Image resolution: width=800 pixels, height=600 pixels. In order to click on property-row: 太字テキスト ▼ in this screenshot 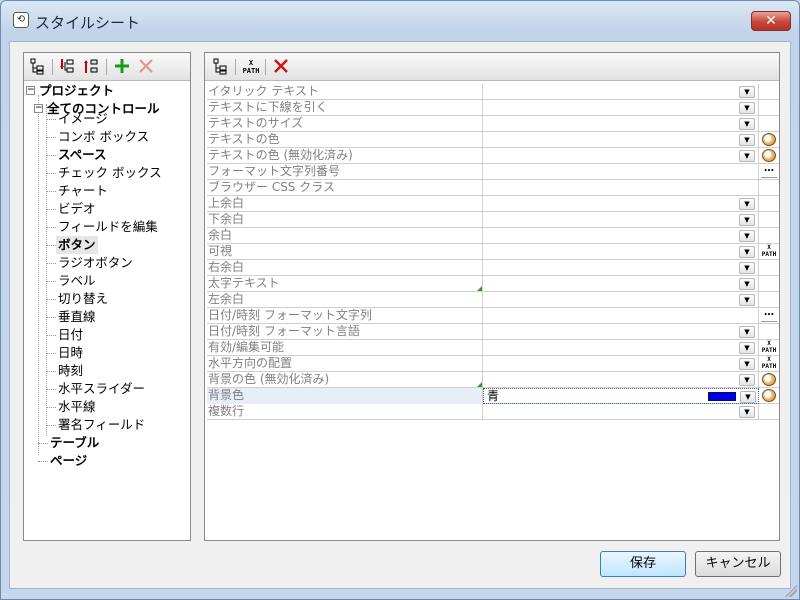, I will do `click(493, 284)`.